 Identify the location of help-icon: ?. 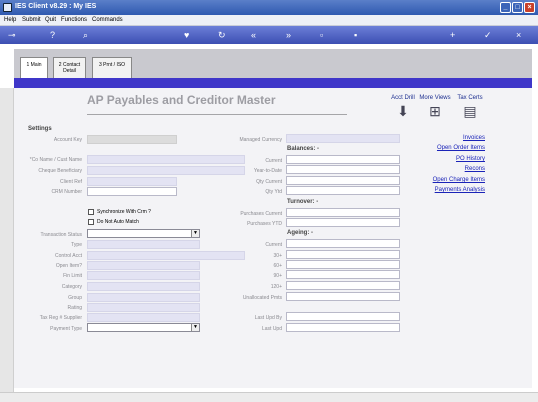
(52, 35).